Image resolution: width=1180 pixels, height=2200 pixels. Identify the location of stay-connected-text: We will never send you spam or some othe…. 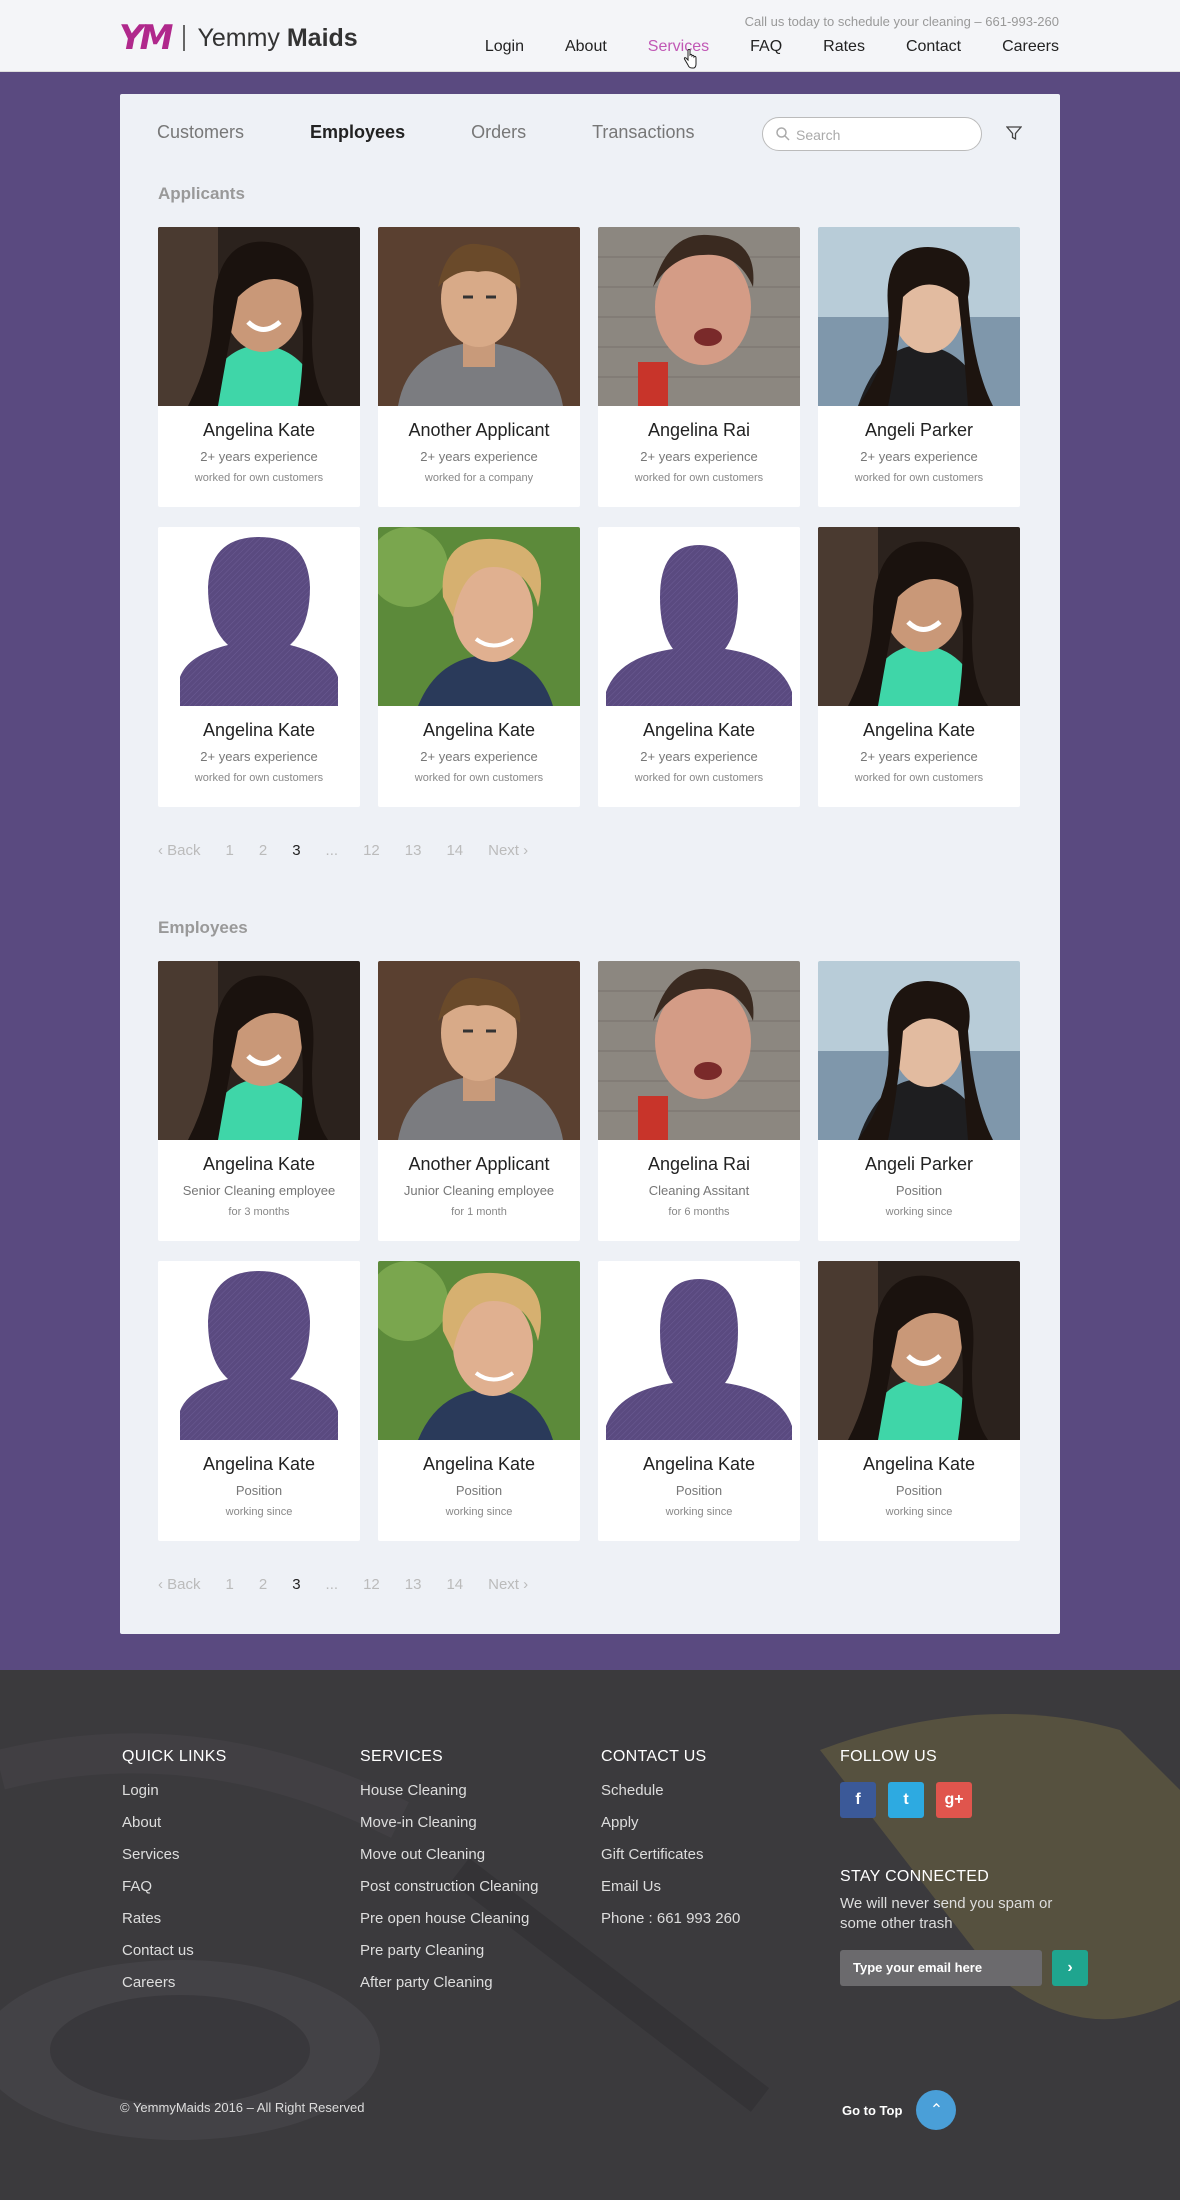
(946, 1913).